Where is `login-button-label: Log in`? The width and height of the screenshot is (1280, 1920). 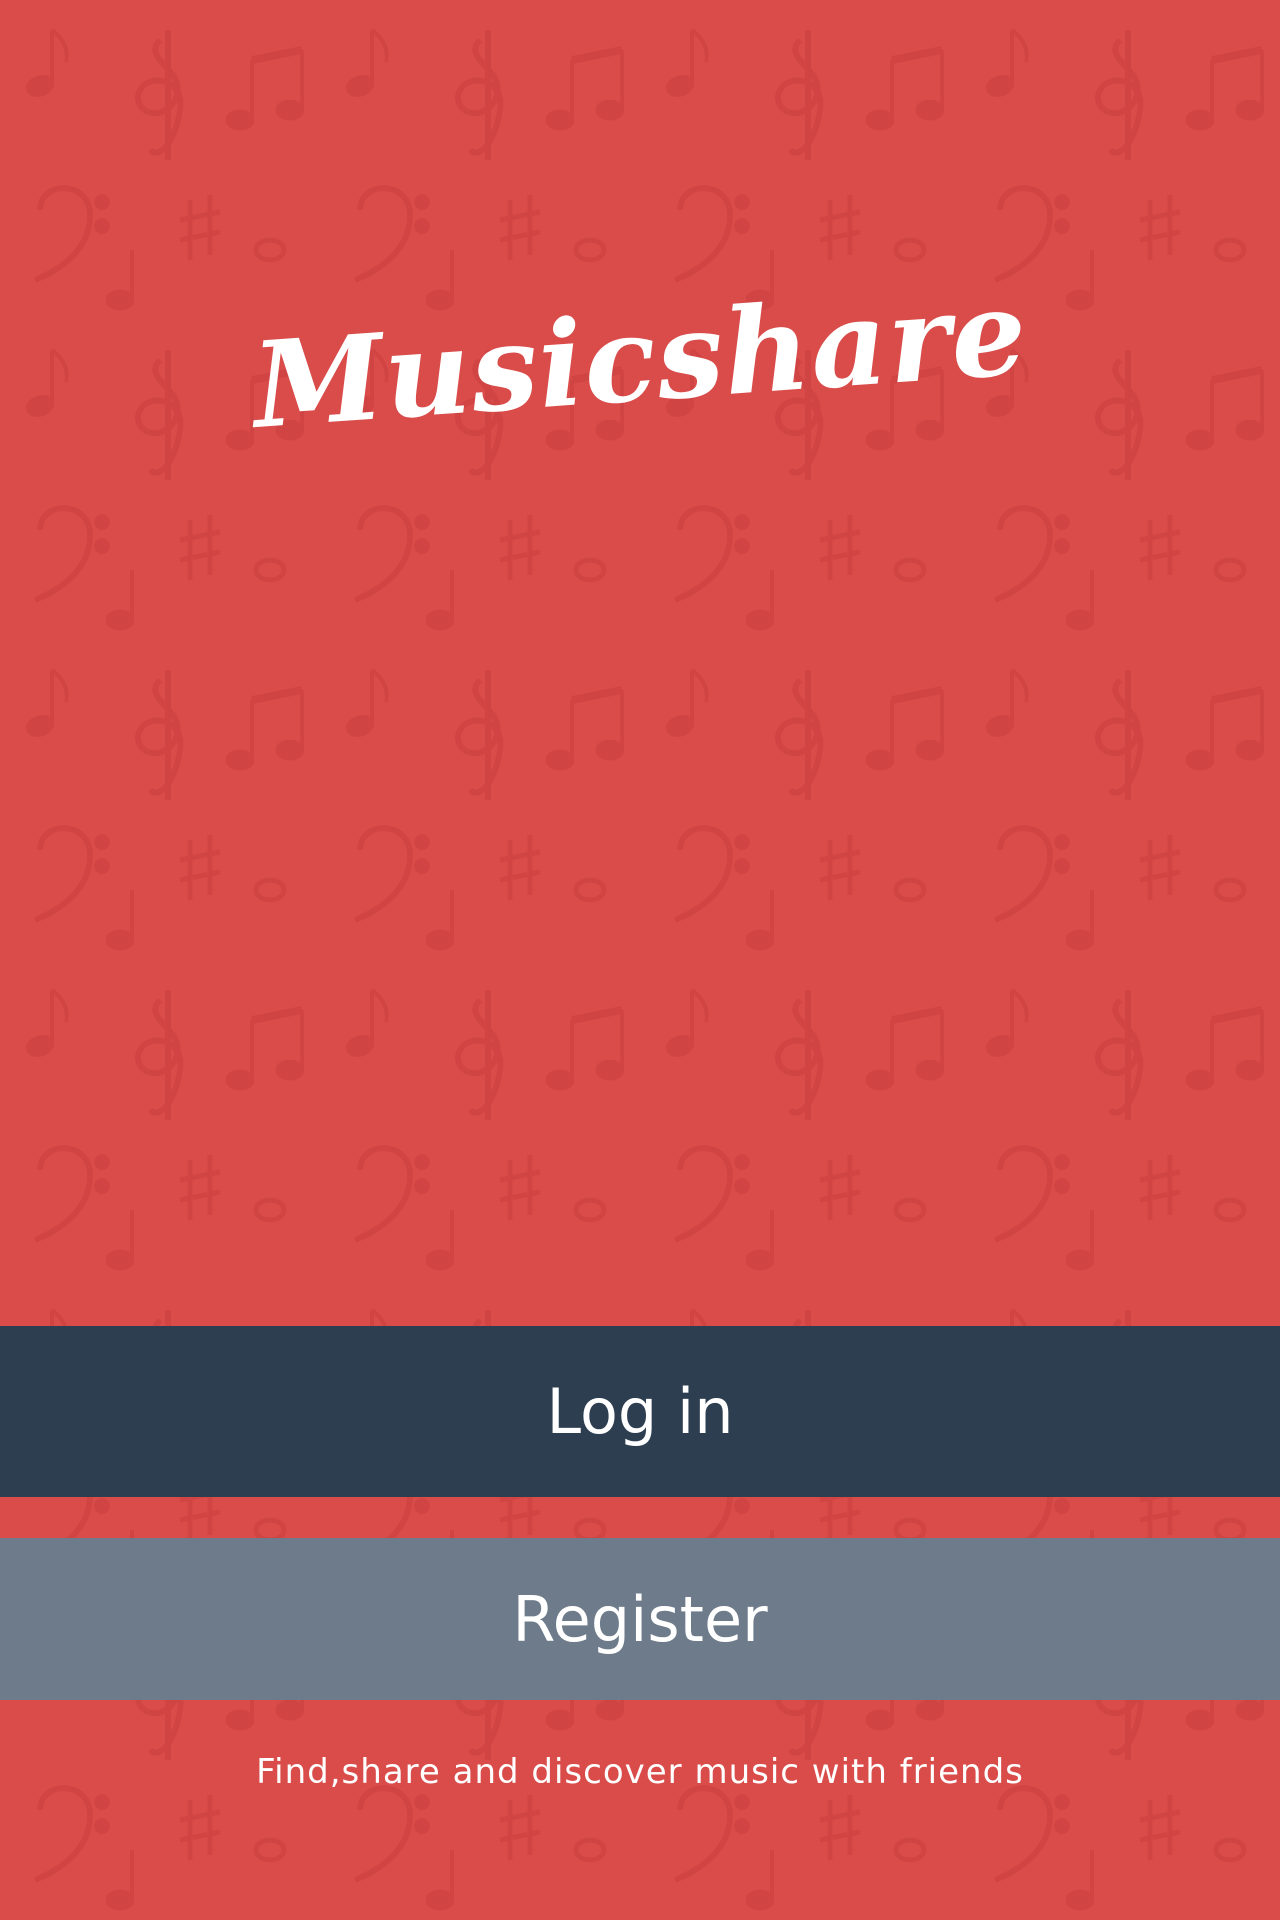 login-button-label: Log in is located at coordinates (640, 1411).